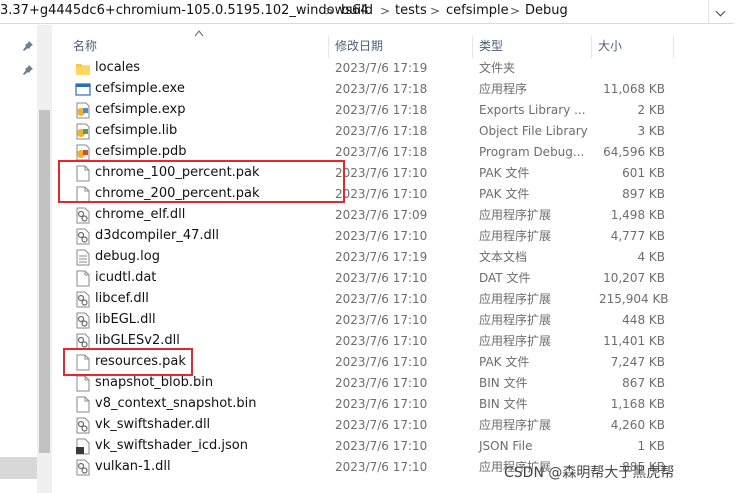  What do you see at coordinates (637, 404) in the screenshot?
I see `file-size: 1,168 KB` at bounding box center [637, 404].